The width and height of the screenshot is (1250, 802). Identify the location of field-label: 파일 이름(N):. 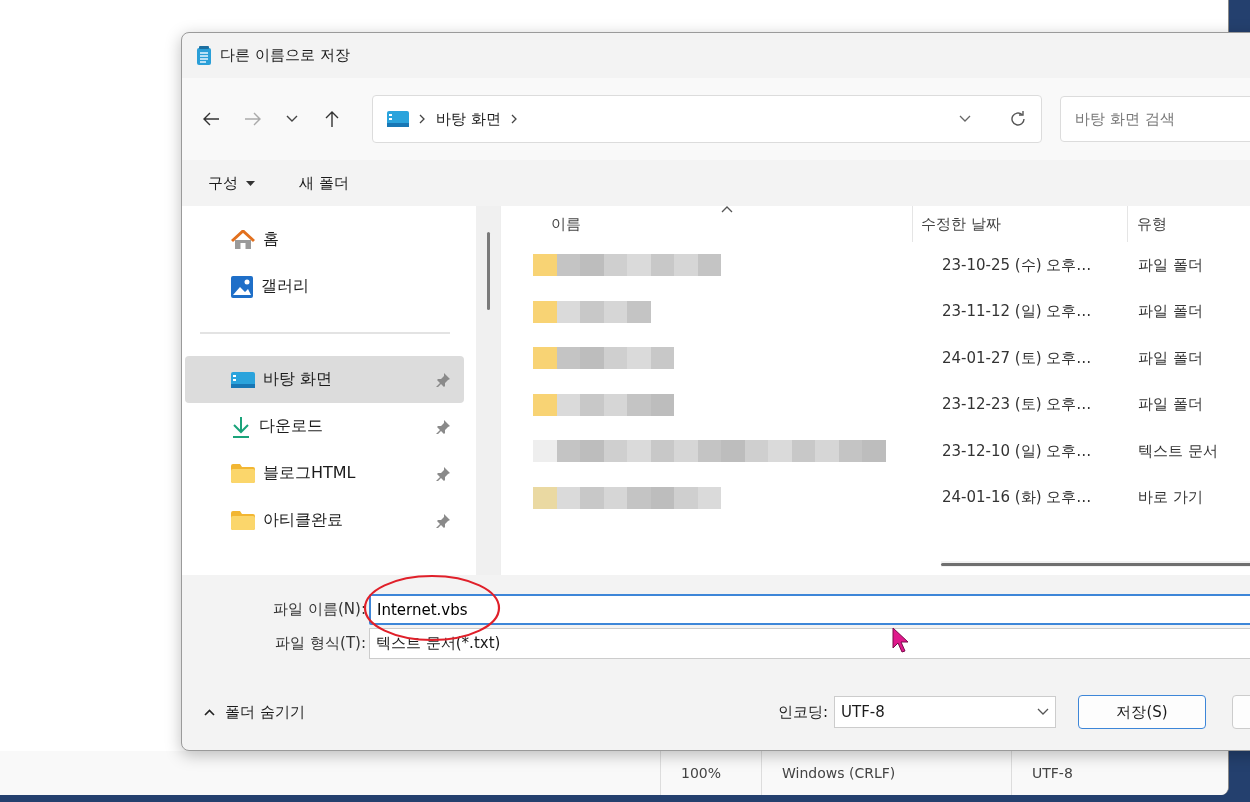
(319, 609).